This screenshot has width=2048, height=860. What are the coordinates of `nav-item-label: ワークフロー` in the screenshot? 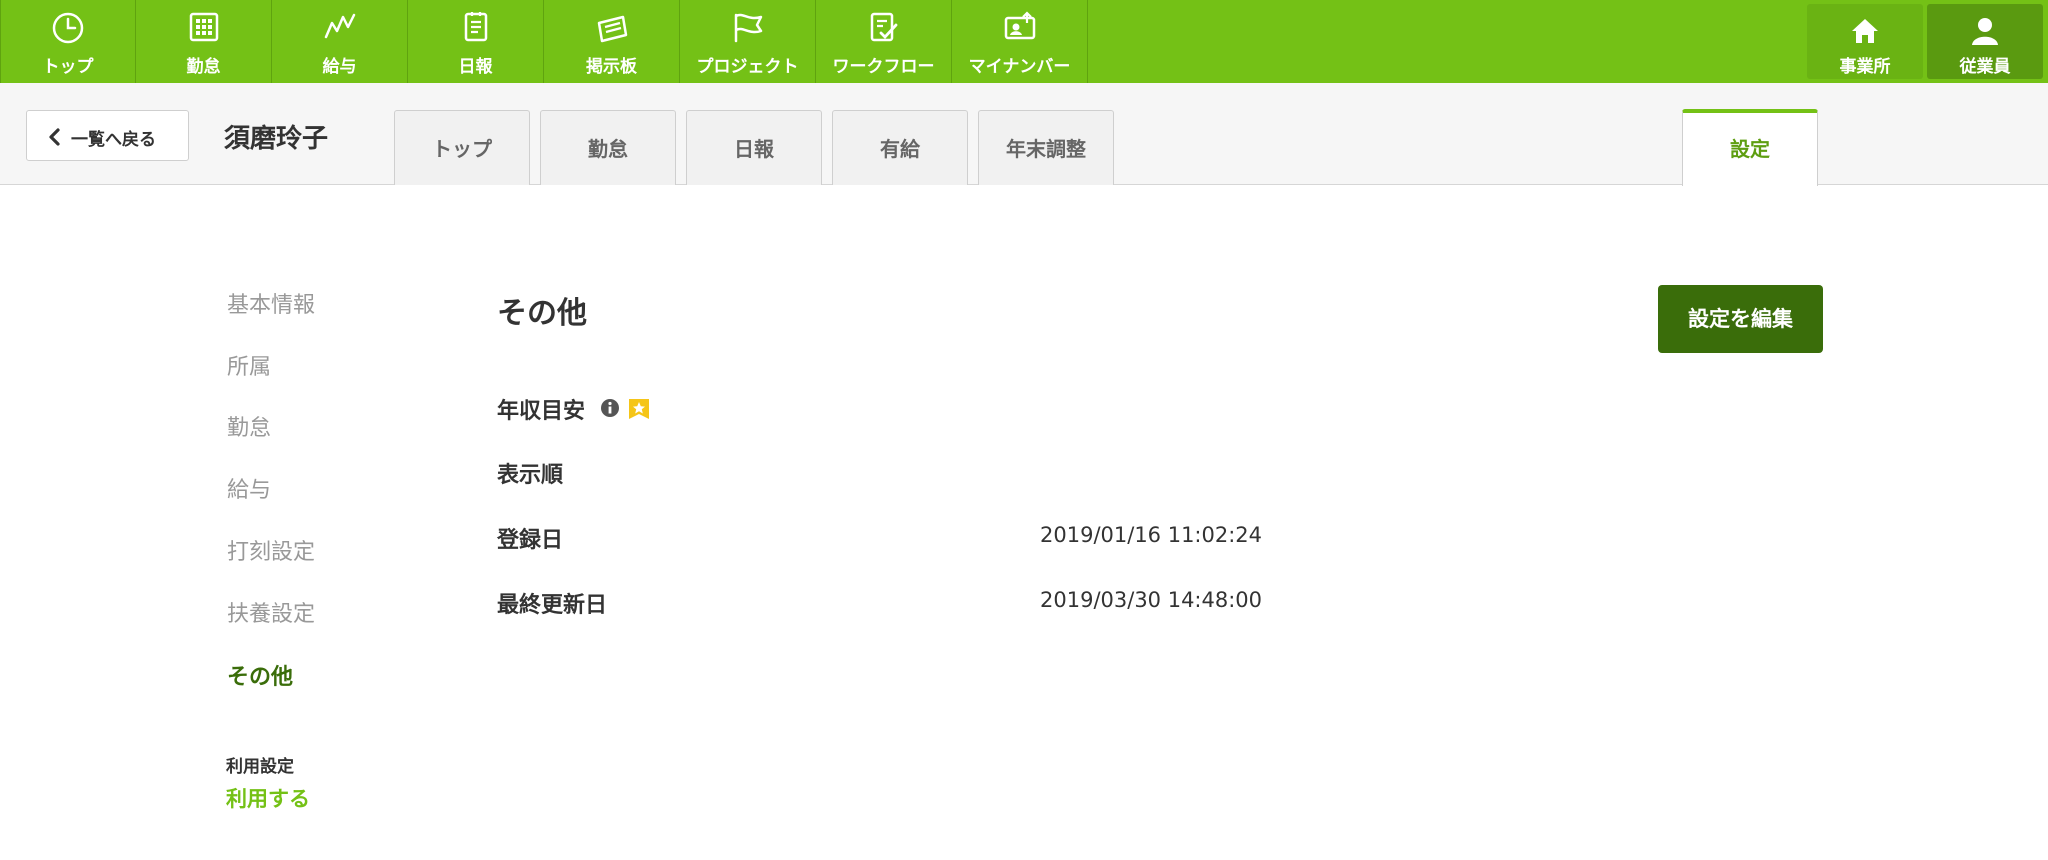 It's located at (883, 67).